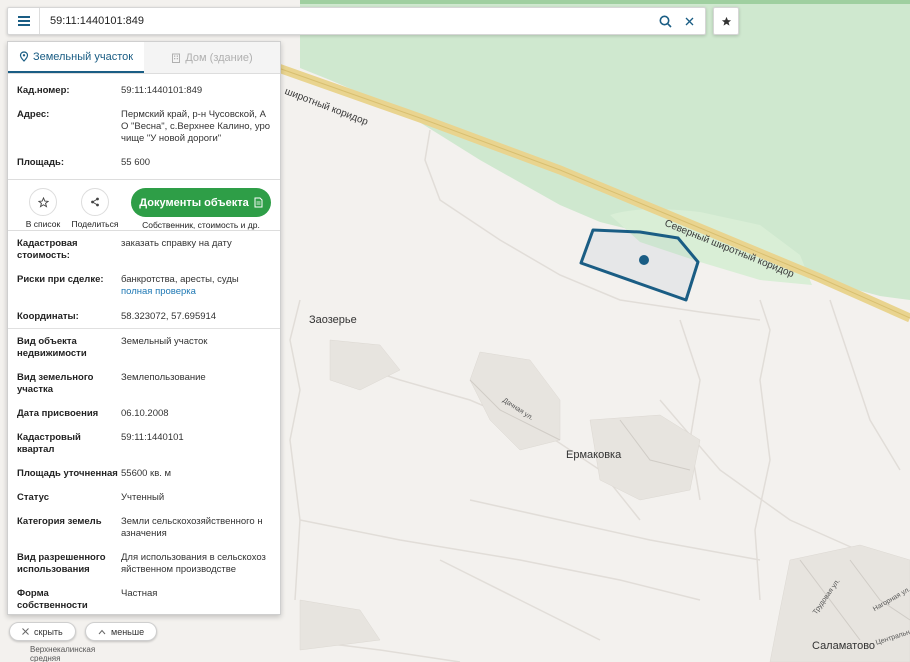 The width and height of the screenshot is (910, 662). I want to click on hide-panel-button: скрыть, so click(42, 631).